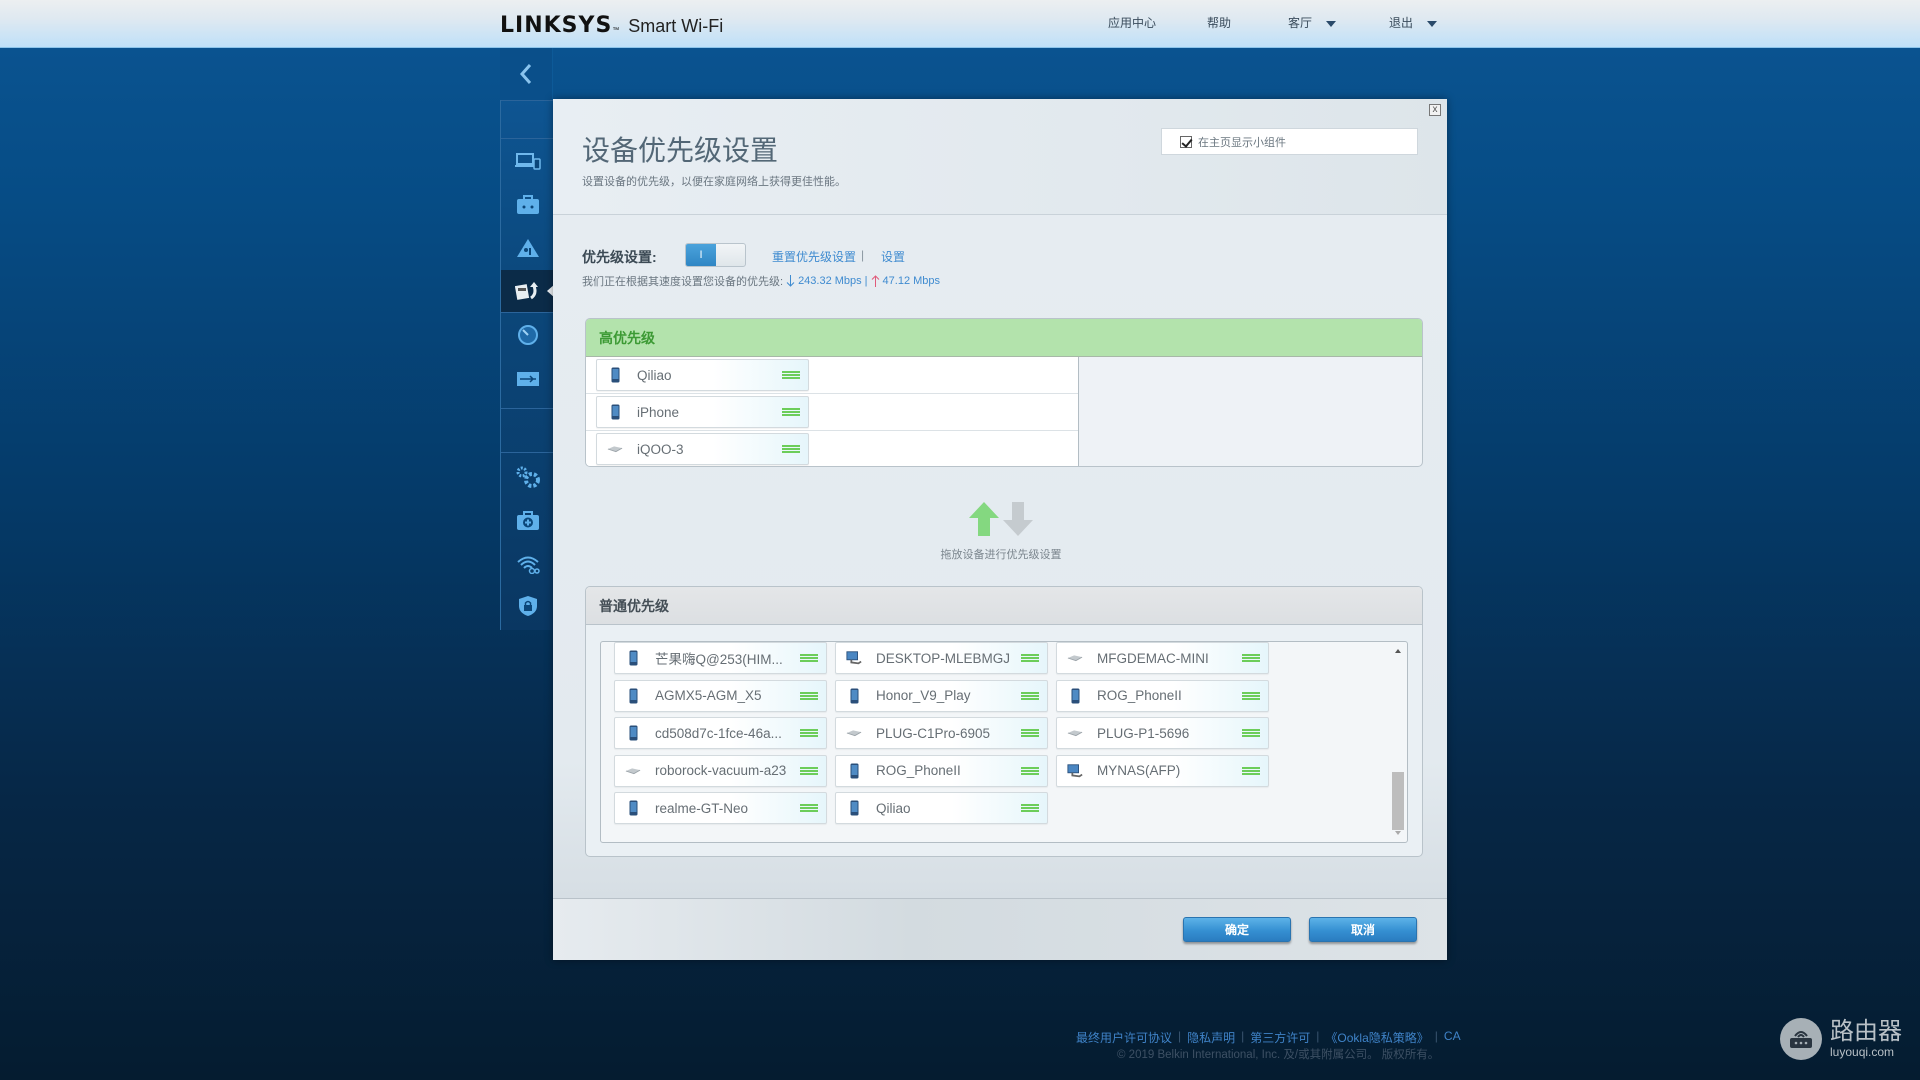 Image resolution: width=1920 pixels, height=1080 pixels. What do you see at coordinates (1001, 555) in the screenshot?
I see `drop-hint-text: 拖放设备进行优先级设置` at bounding box center [1001, 555].